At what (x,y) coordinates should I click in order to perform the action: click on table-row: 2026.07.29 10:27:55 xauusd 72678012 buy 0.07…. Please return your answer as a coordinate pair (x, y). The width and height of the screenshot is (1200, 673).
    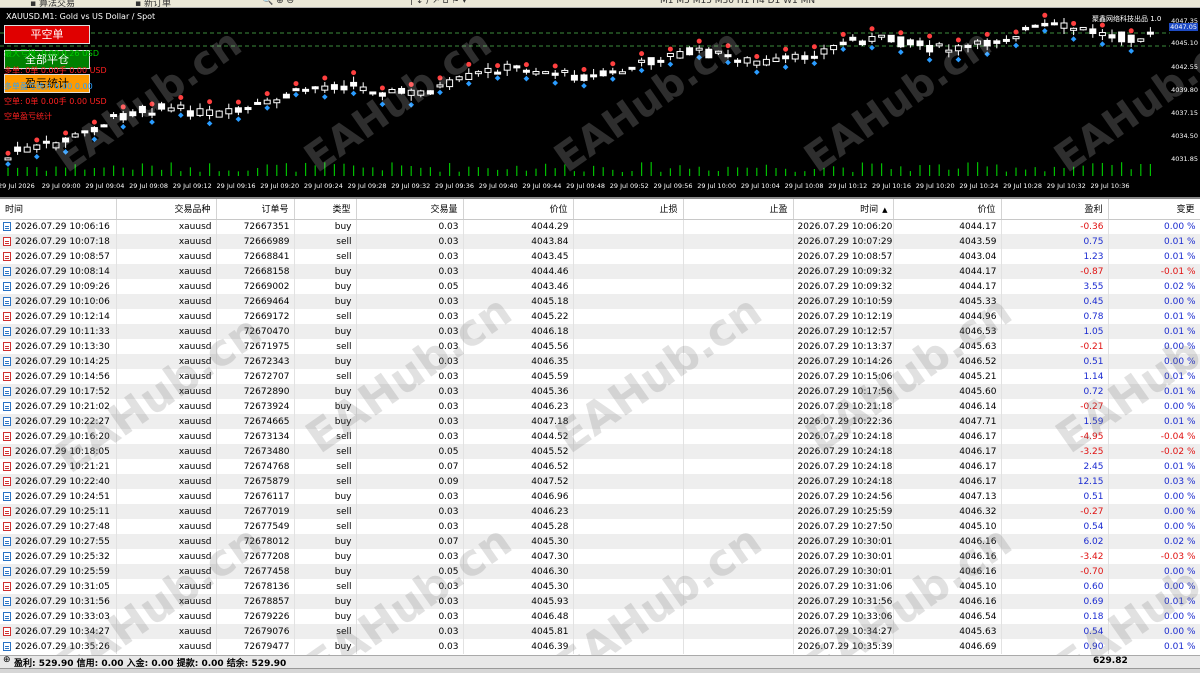
    Looking at the image, I should click on (600, 541).